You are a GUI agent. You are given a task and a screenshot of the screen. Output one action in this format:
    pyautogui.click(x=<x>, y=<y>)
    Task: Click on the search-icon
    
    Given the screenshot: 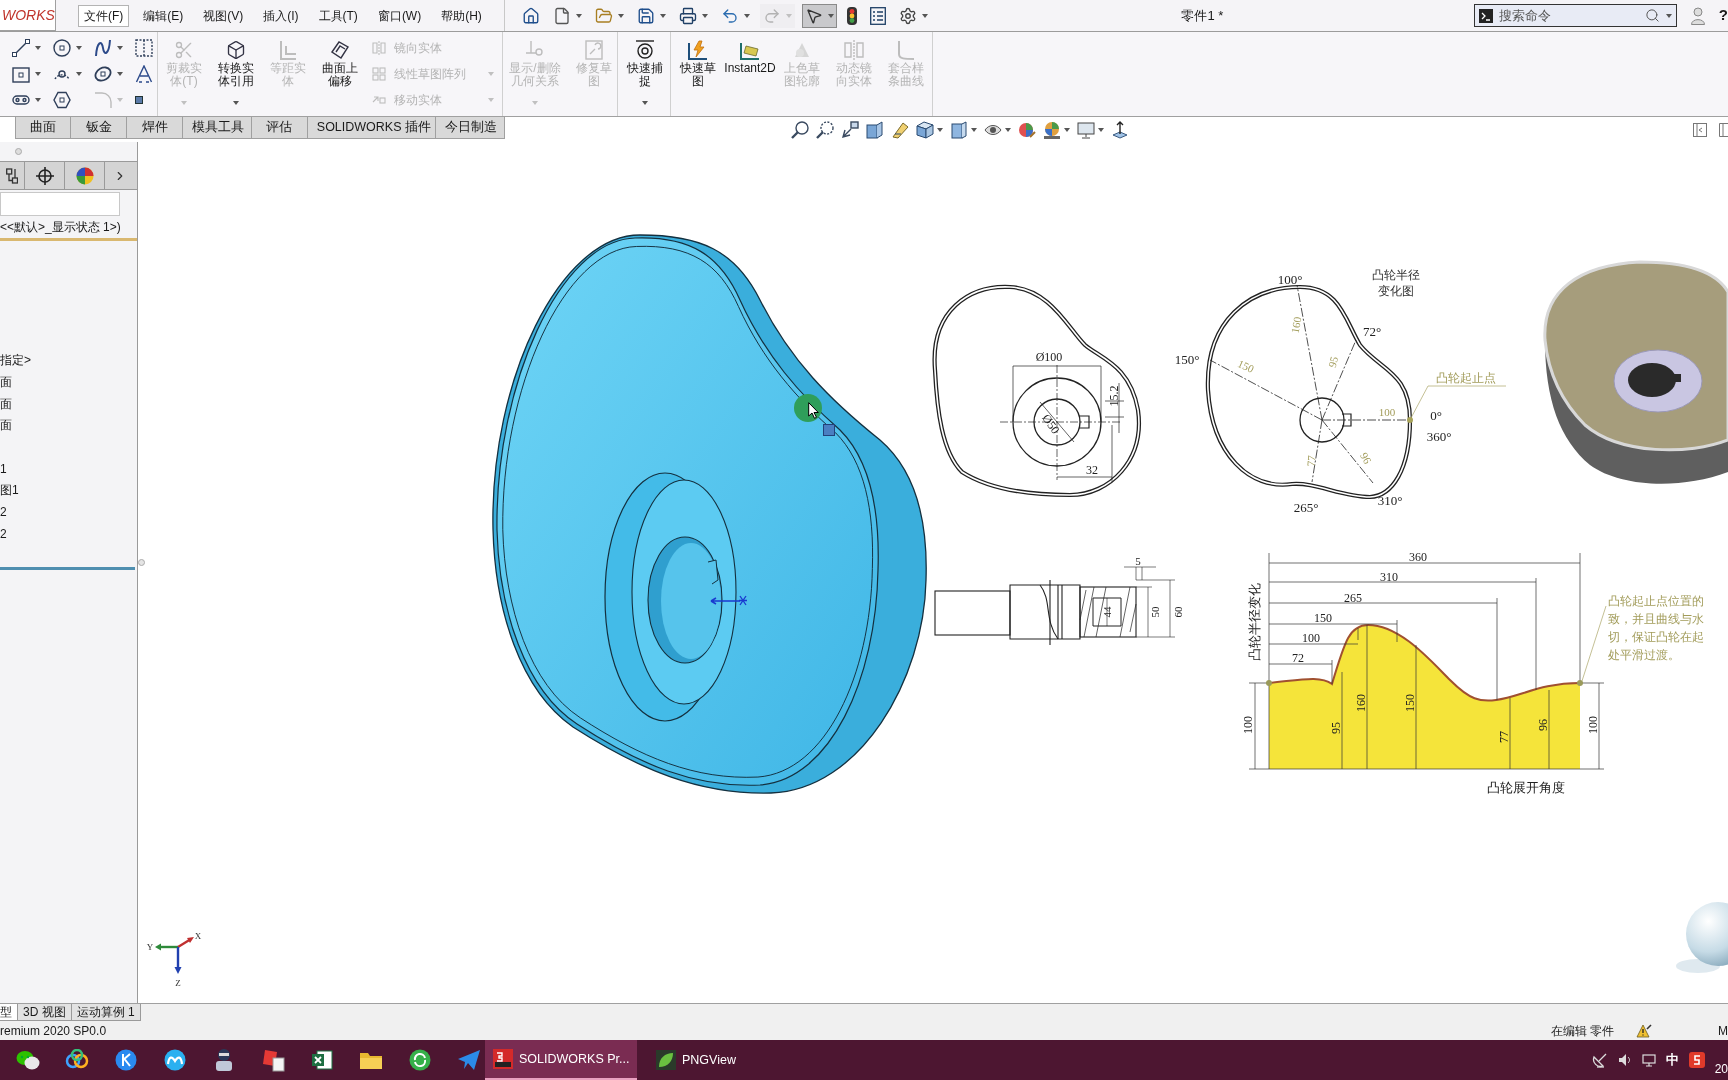 What is the action you would take?
    pyautogui.click(x=1652, y=15)
    